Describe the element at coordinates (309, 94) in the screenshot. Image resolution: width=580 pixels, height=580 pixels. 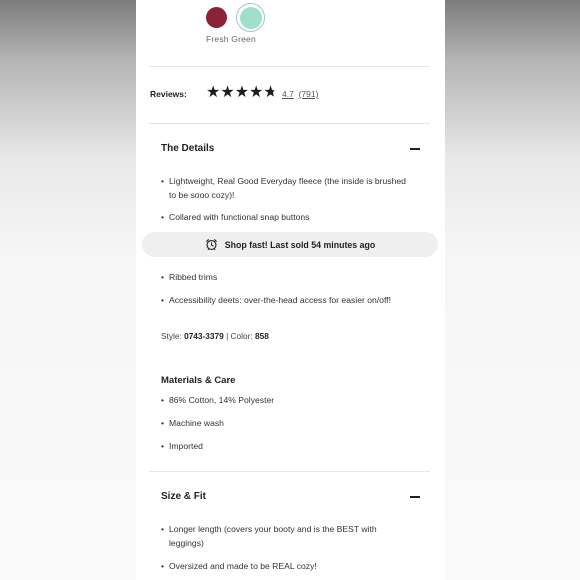
I see `review-count-link: (791)` at that location.